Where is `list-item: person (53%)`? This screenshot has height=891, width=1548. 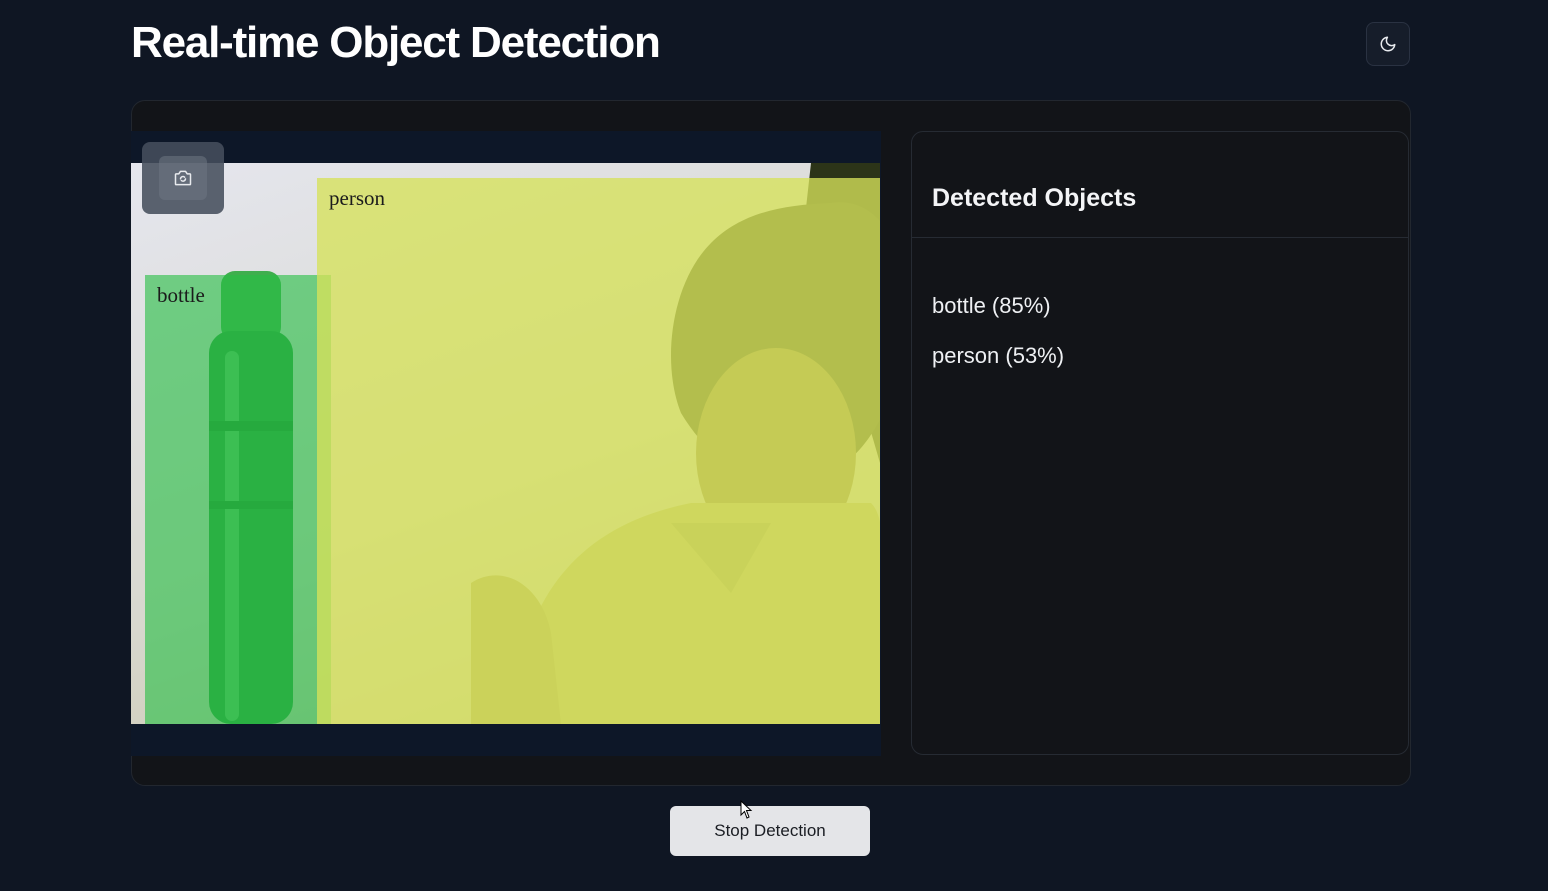
list-item: person (53%) is located at coordinates (998, 355).